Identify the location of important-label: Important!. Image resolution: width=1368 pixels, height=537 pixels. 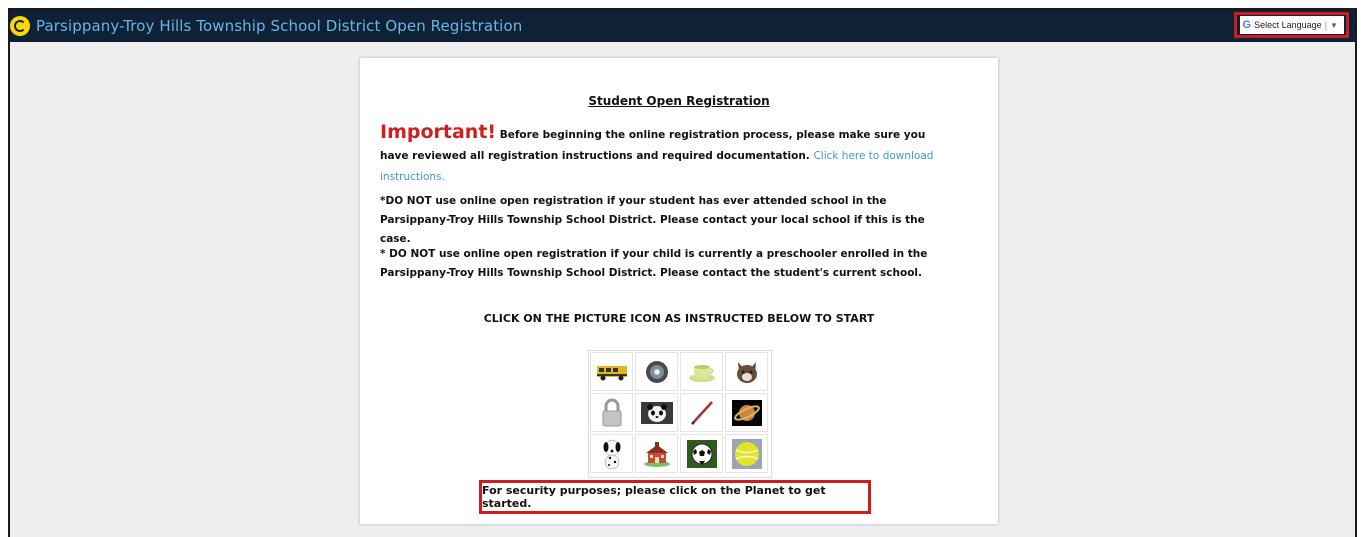
(438, 132).